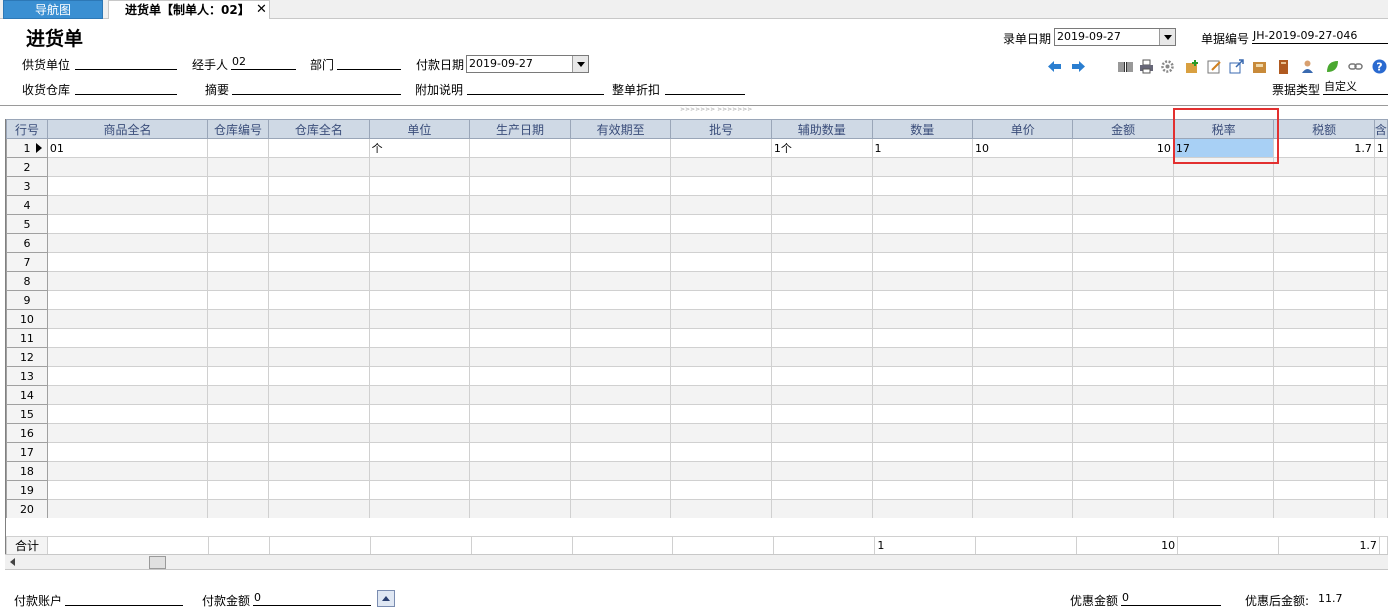  Describe the element at coordinates (697, 205) in the screenshot. I see `table-row: 4` at that location.